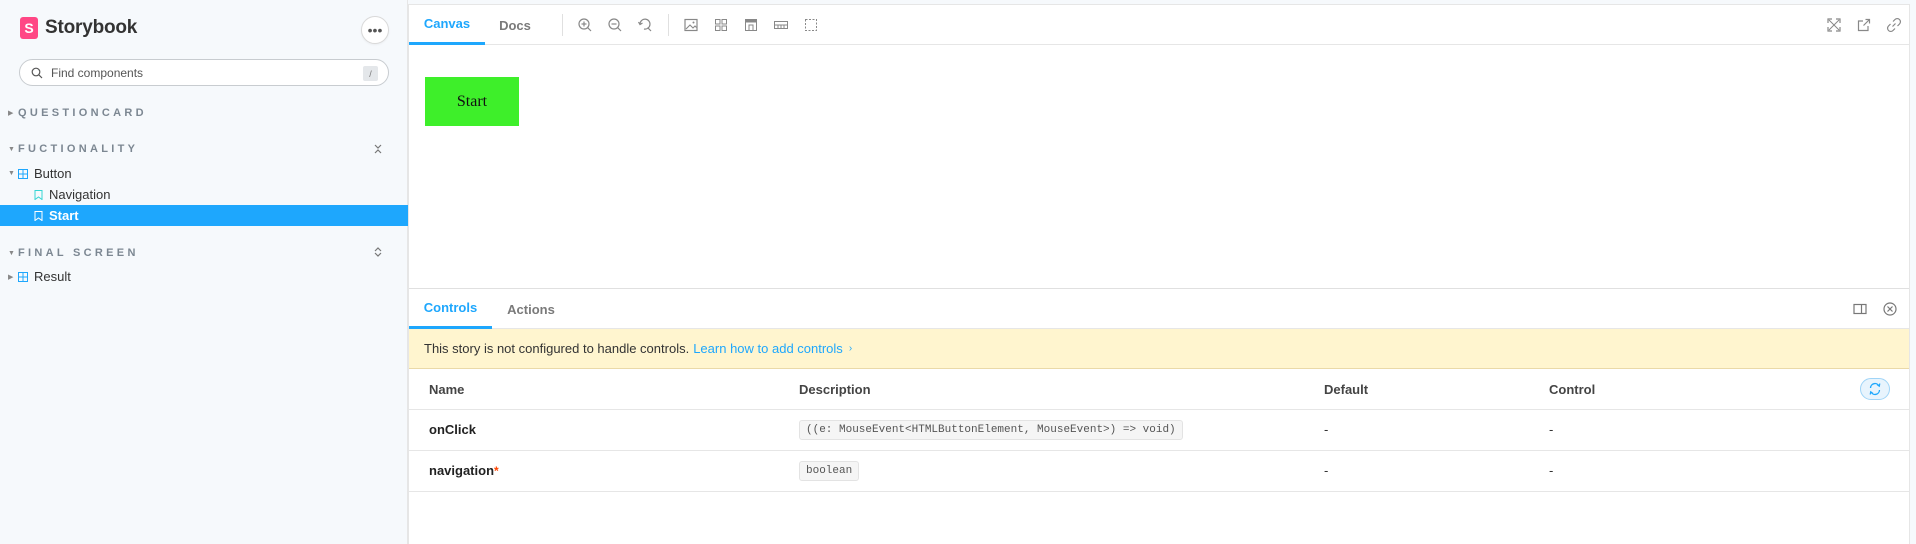  What do you see at coordinates (447, 25) in the screenshot?
I see `tab-canvas: Canvas` at bounding box center [447, 25].